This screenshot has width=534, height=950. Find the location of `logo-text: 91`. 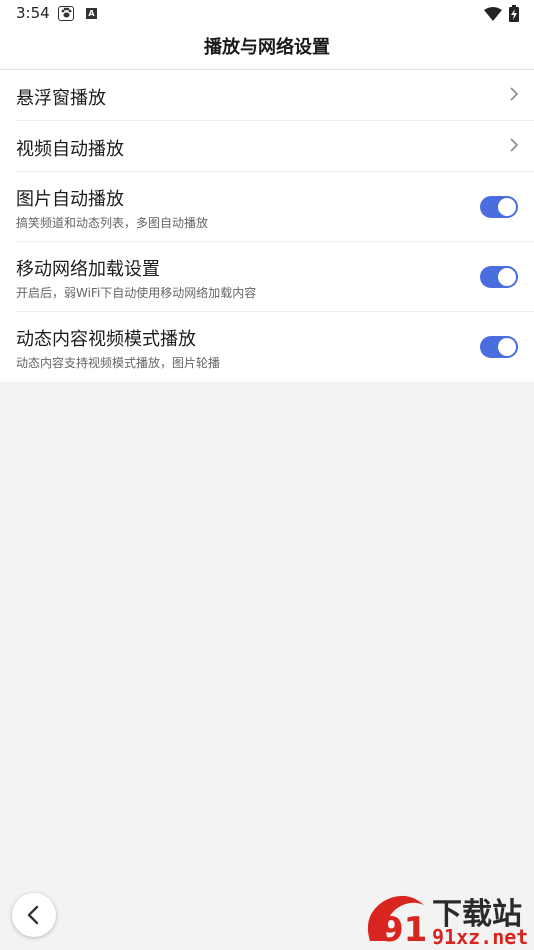

logo-text: 91 is located at coordinates (403, 929).